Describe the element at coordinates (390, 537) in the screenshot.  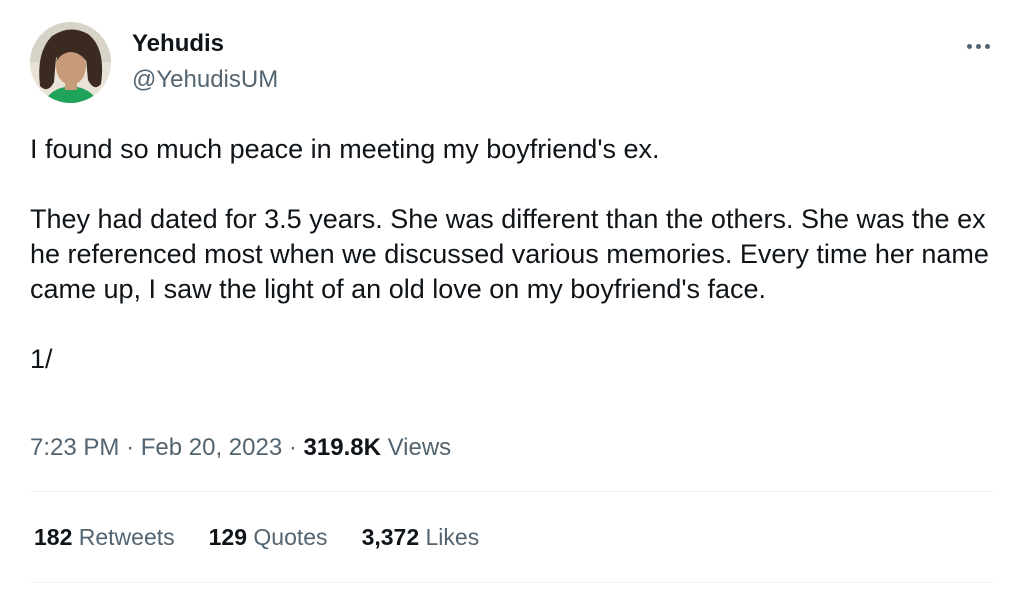
I see `likes-count: 3,372` at that location.